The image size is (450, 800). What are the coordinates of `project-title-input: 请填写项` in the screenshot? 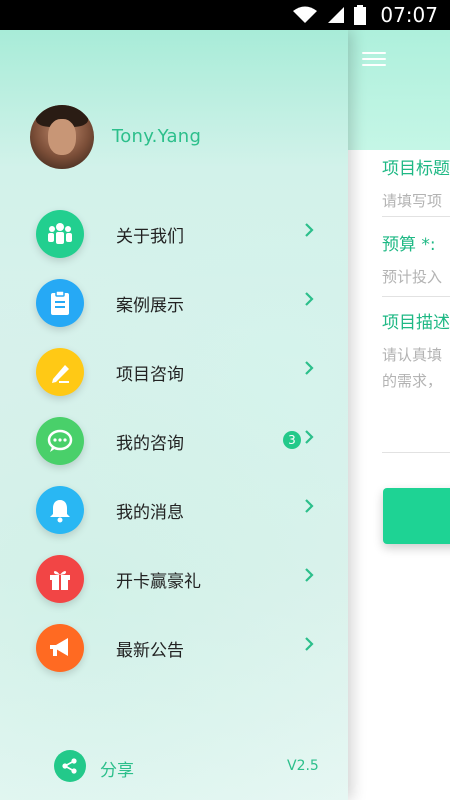 It's located at (412, 200).